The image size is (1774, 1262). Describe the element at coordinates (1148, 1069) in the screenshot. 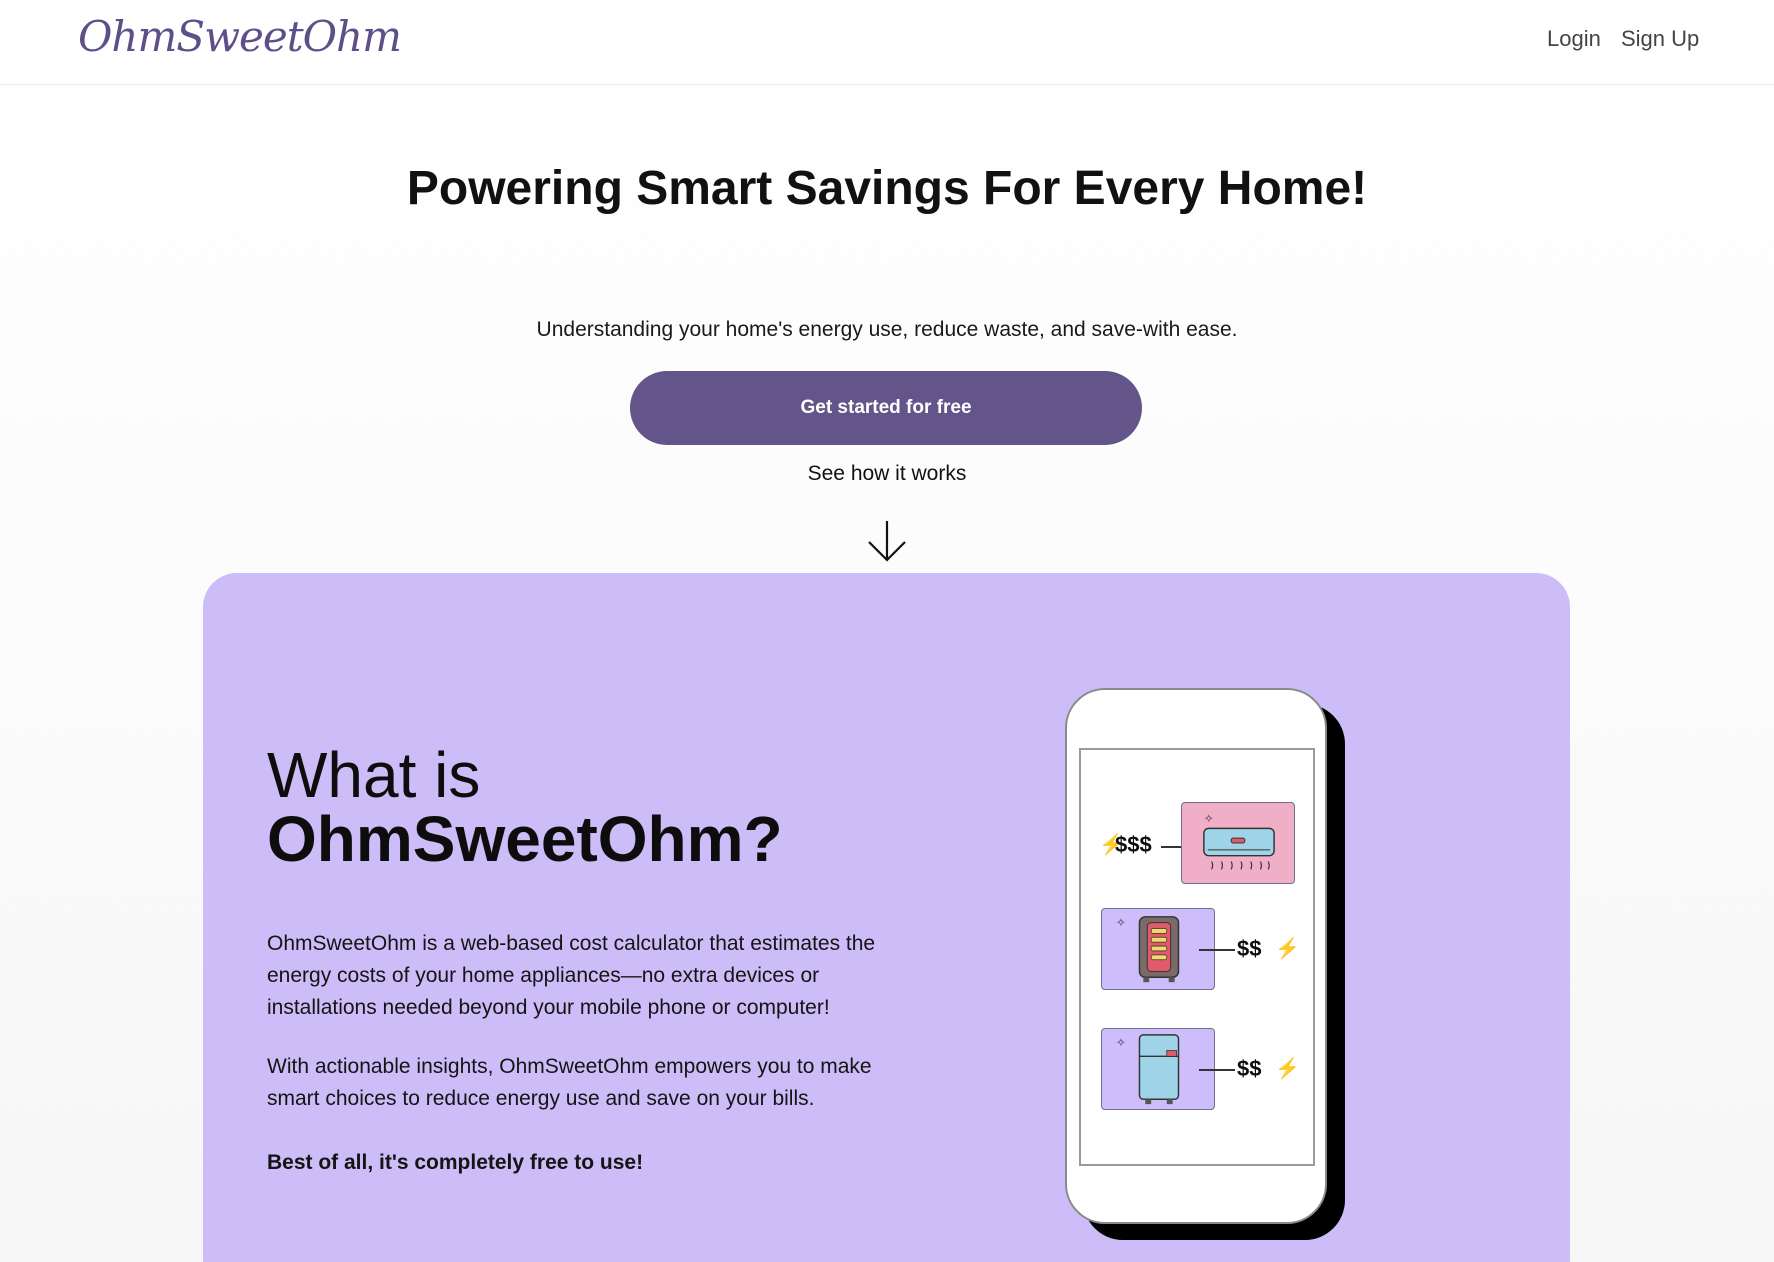

I see `refrigerator-icon: ✧` at that location.